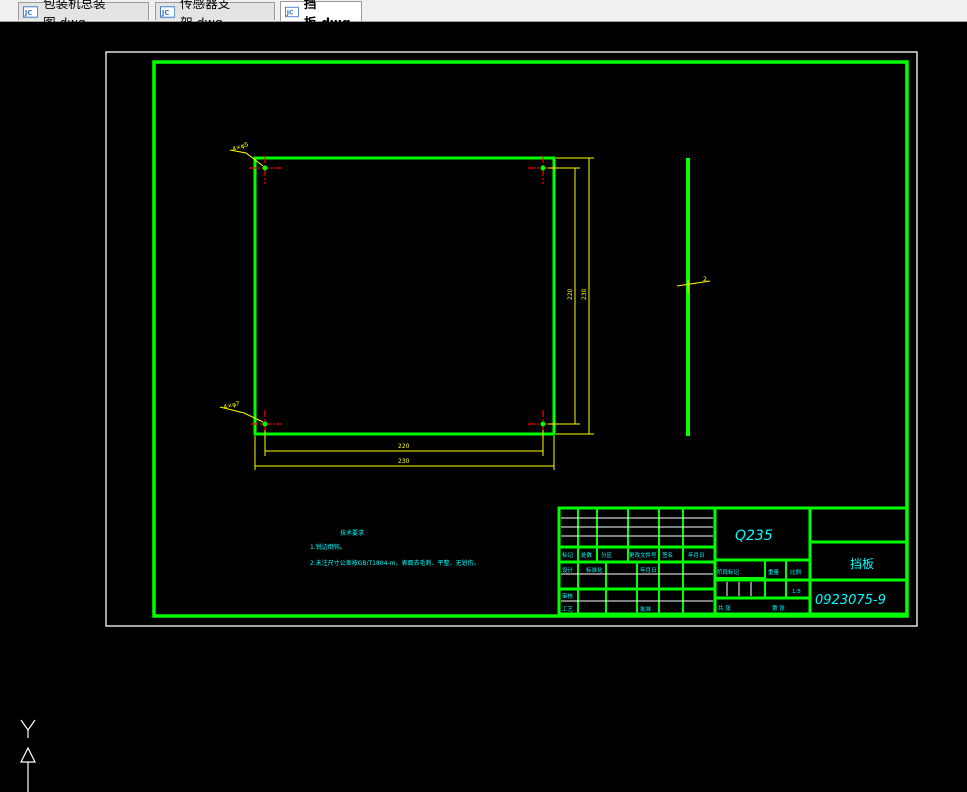 The width and height of the screenshot is (967, 792). Describe the element at coordinates (83, 15) in the screenshot. I see `tab-assembly-drawing: JC 包装机总装图.dwg` at that location.